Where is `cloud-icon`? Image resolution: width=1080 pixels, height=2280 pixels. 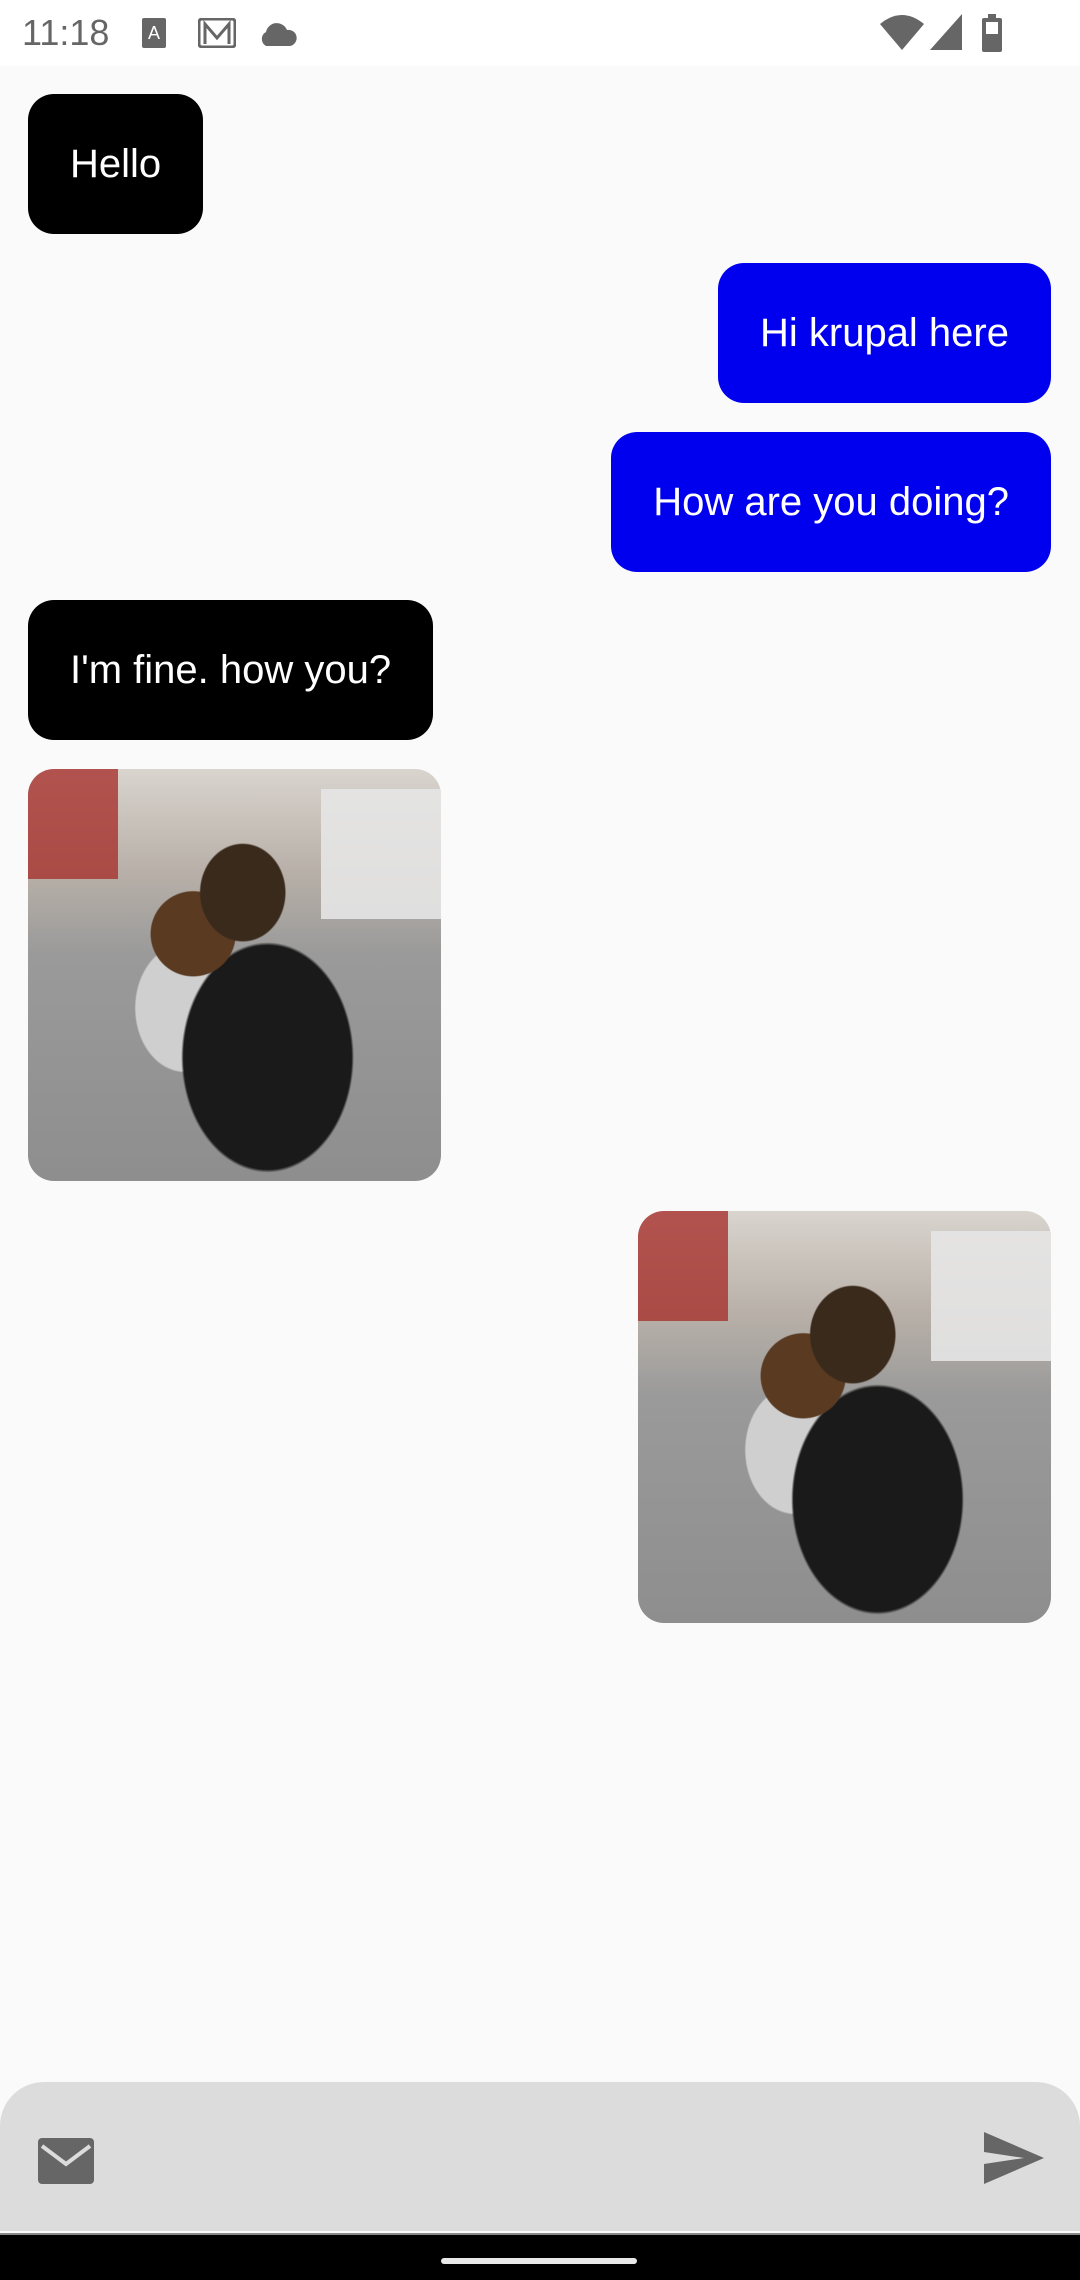
cloud-icon is located at coordinates (279, 34).